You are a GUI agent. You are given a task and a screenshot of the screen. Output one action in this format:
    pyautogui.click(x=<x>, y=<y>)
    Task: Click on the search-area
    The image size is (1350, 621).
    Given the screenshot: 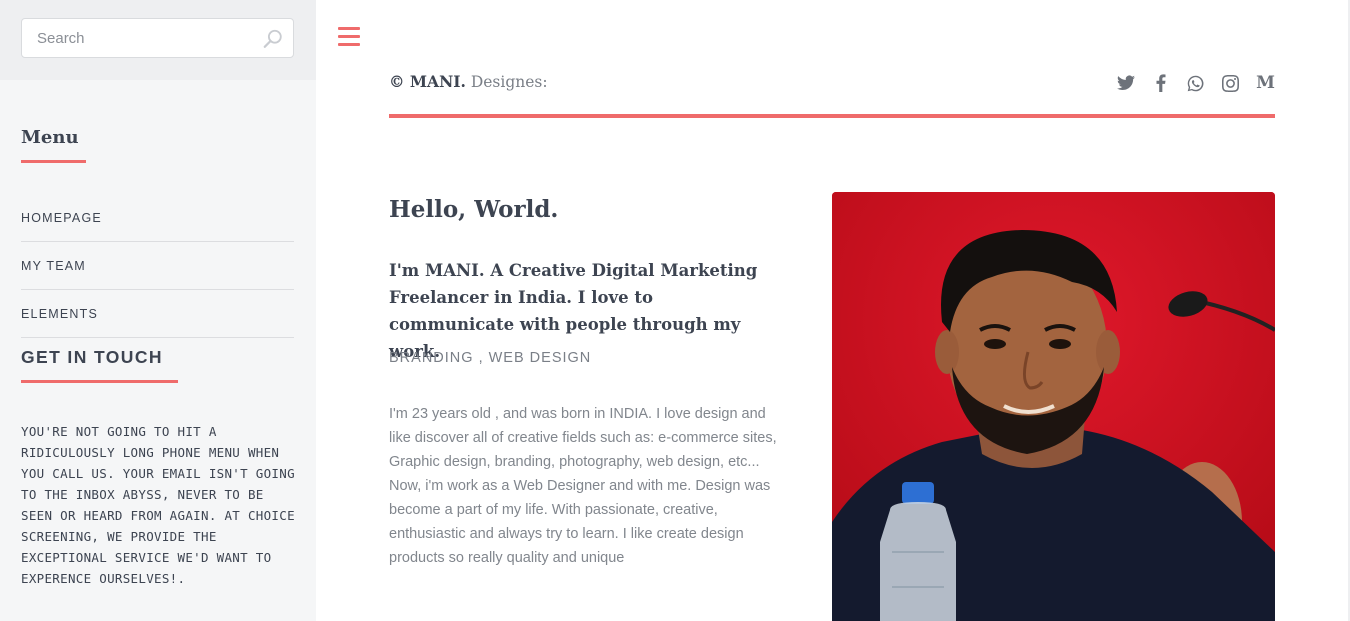 What is the action you would take?
    pyautogui.click(x=158, y=40)
    